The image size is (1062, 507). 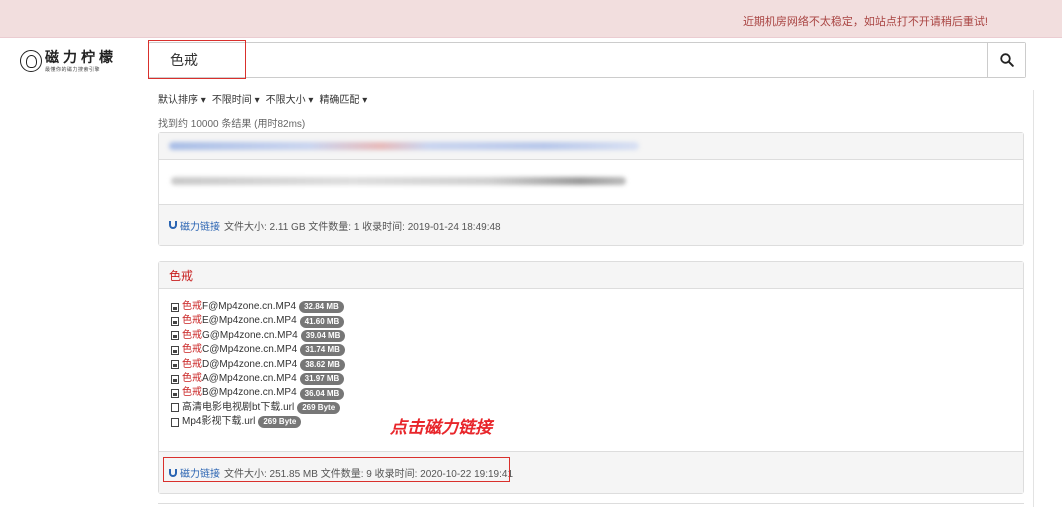 What do you see at coordinates (404, 146) in the screenshot?
I see `blurred-title` at bounding box center [404, 146].